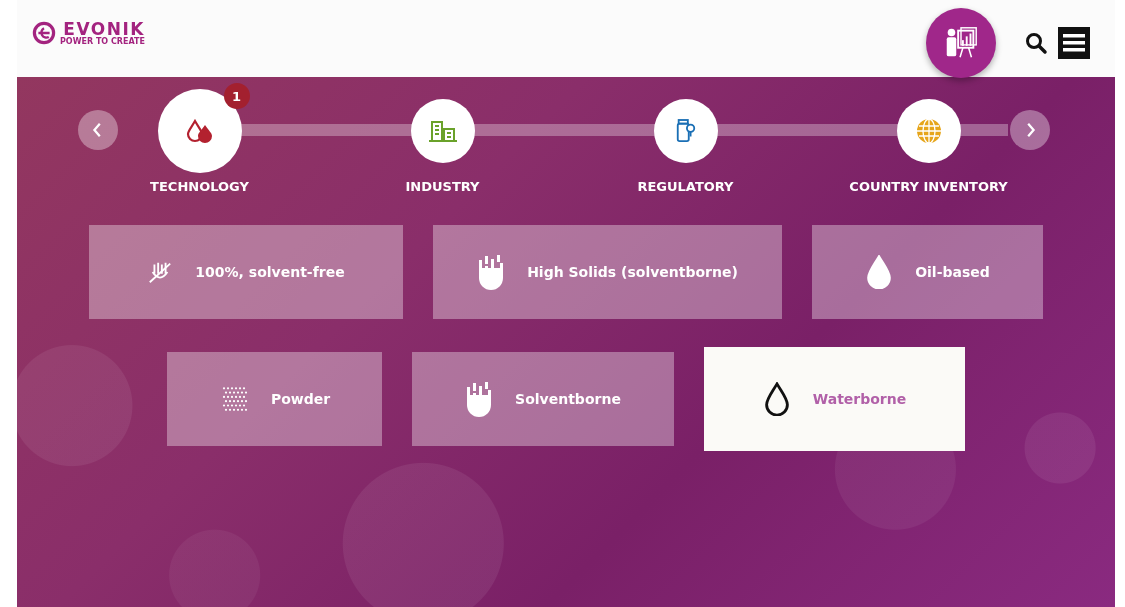 The width and height of the screenshot is (1125, 607). I want to click on brand-name: EVONIK, so click(104, 29).